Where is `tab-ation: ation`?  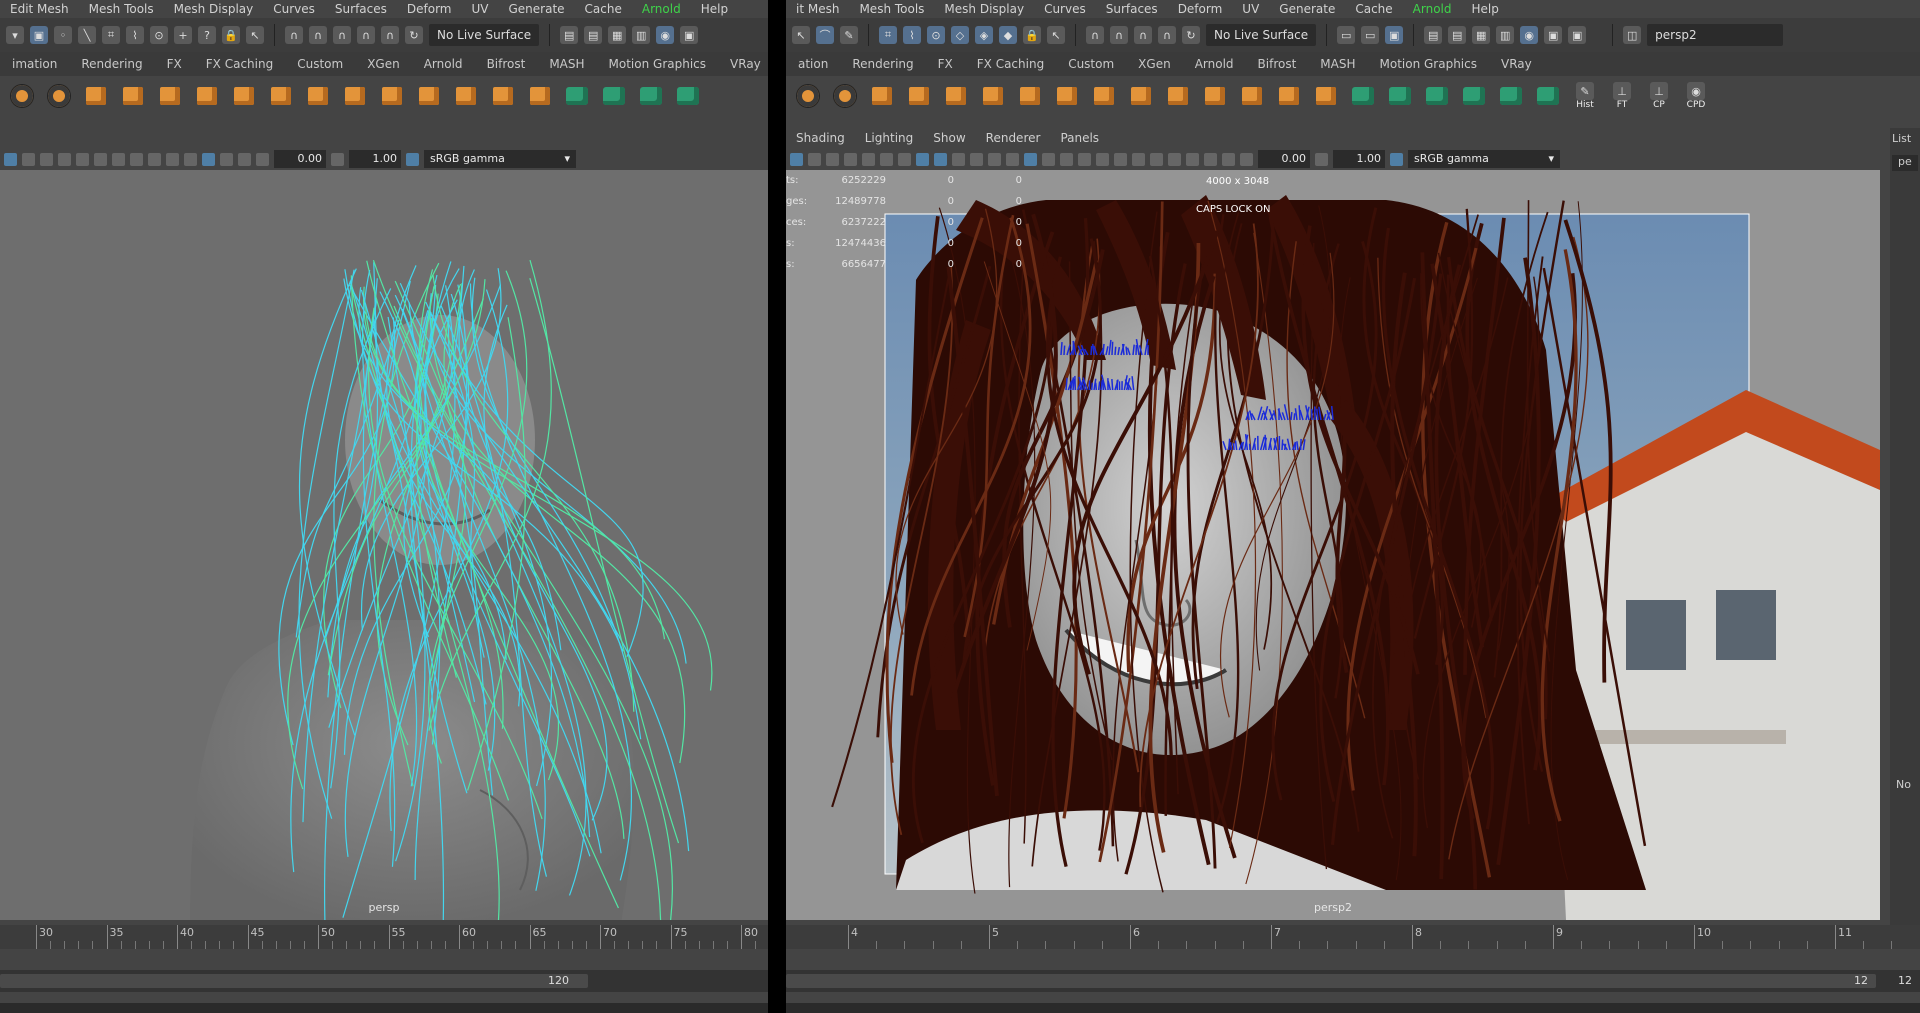 tab-ation: ation is located at coordinates (813, 64).